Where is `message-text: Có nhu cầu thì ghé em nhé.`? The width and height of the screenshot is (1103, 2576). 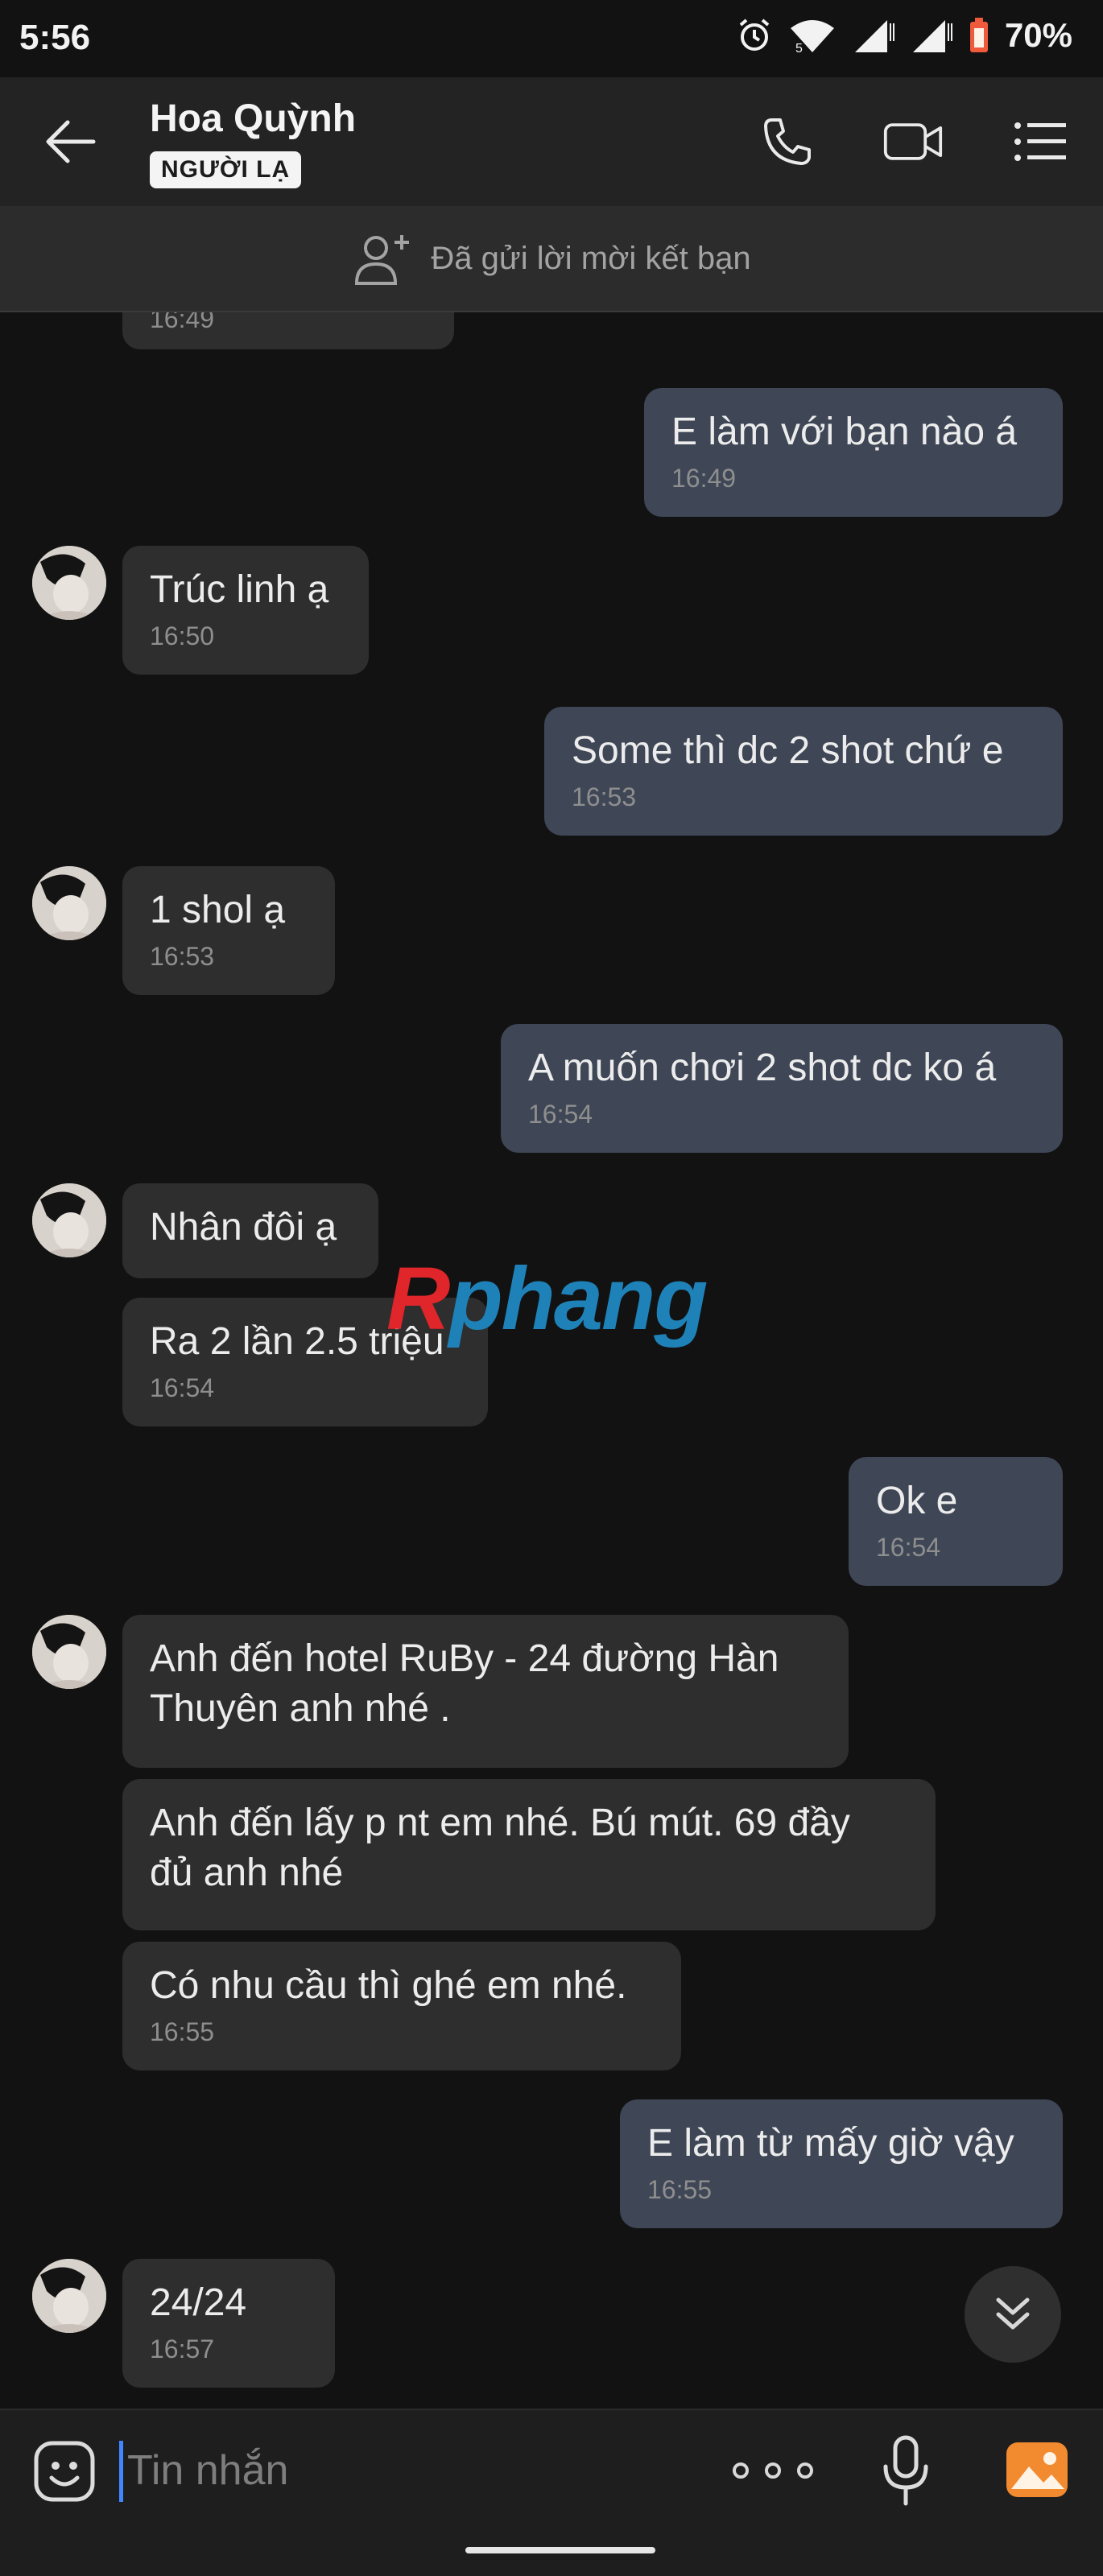
message-text: Có nhu cầu thì ghé em nhé. is located at coordinates (388, 1985).